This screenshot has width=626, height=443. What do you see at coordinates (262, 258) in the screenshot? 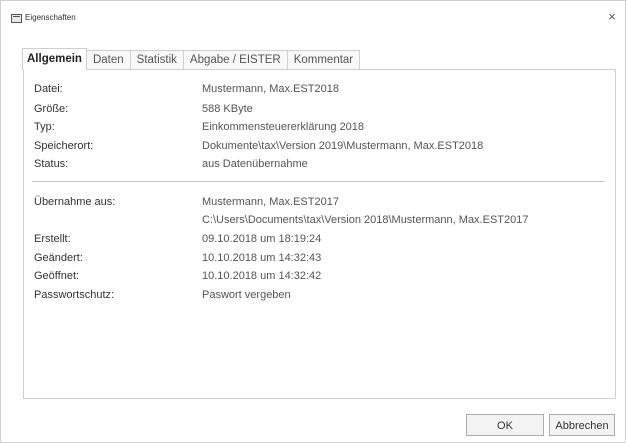
I see `modified-value: 10.10.2018 um 14:32:43` at bounding box center [262, 258].